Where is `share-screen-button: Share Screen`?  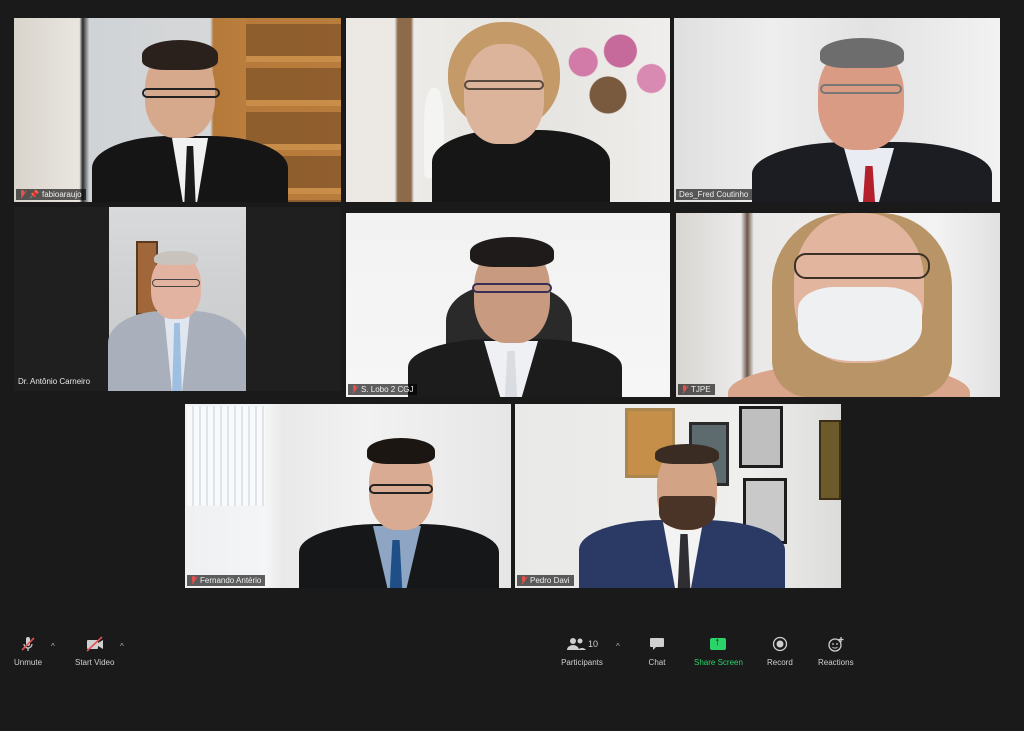
share-screen-button: Share Screen is located at coordinates (718, 651).